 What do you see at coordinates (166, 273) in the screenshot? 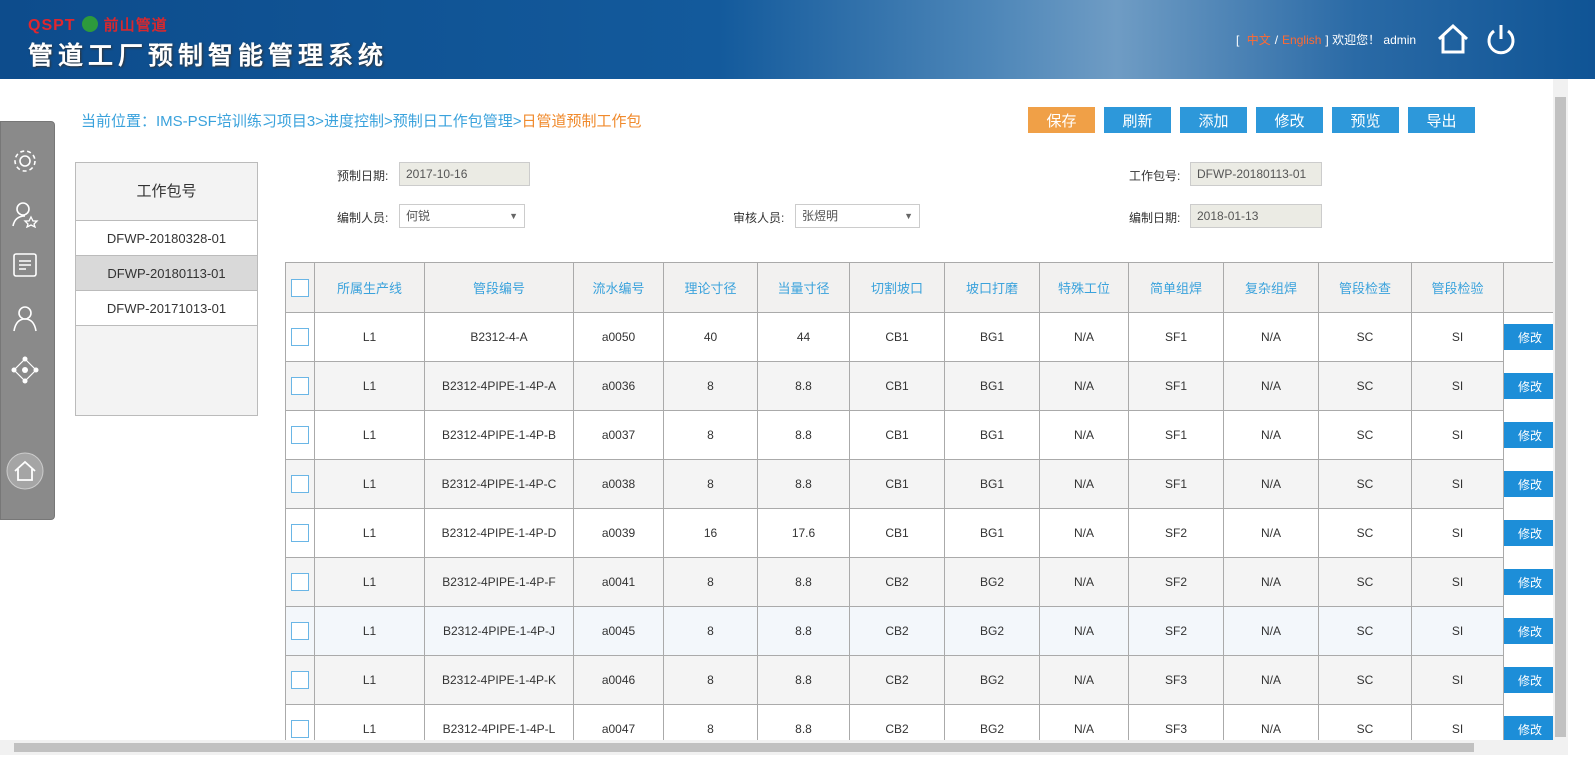
I see `package-item-selected: DFWP-20180113-01` at bounding box center [166, 273].